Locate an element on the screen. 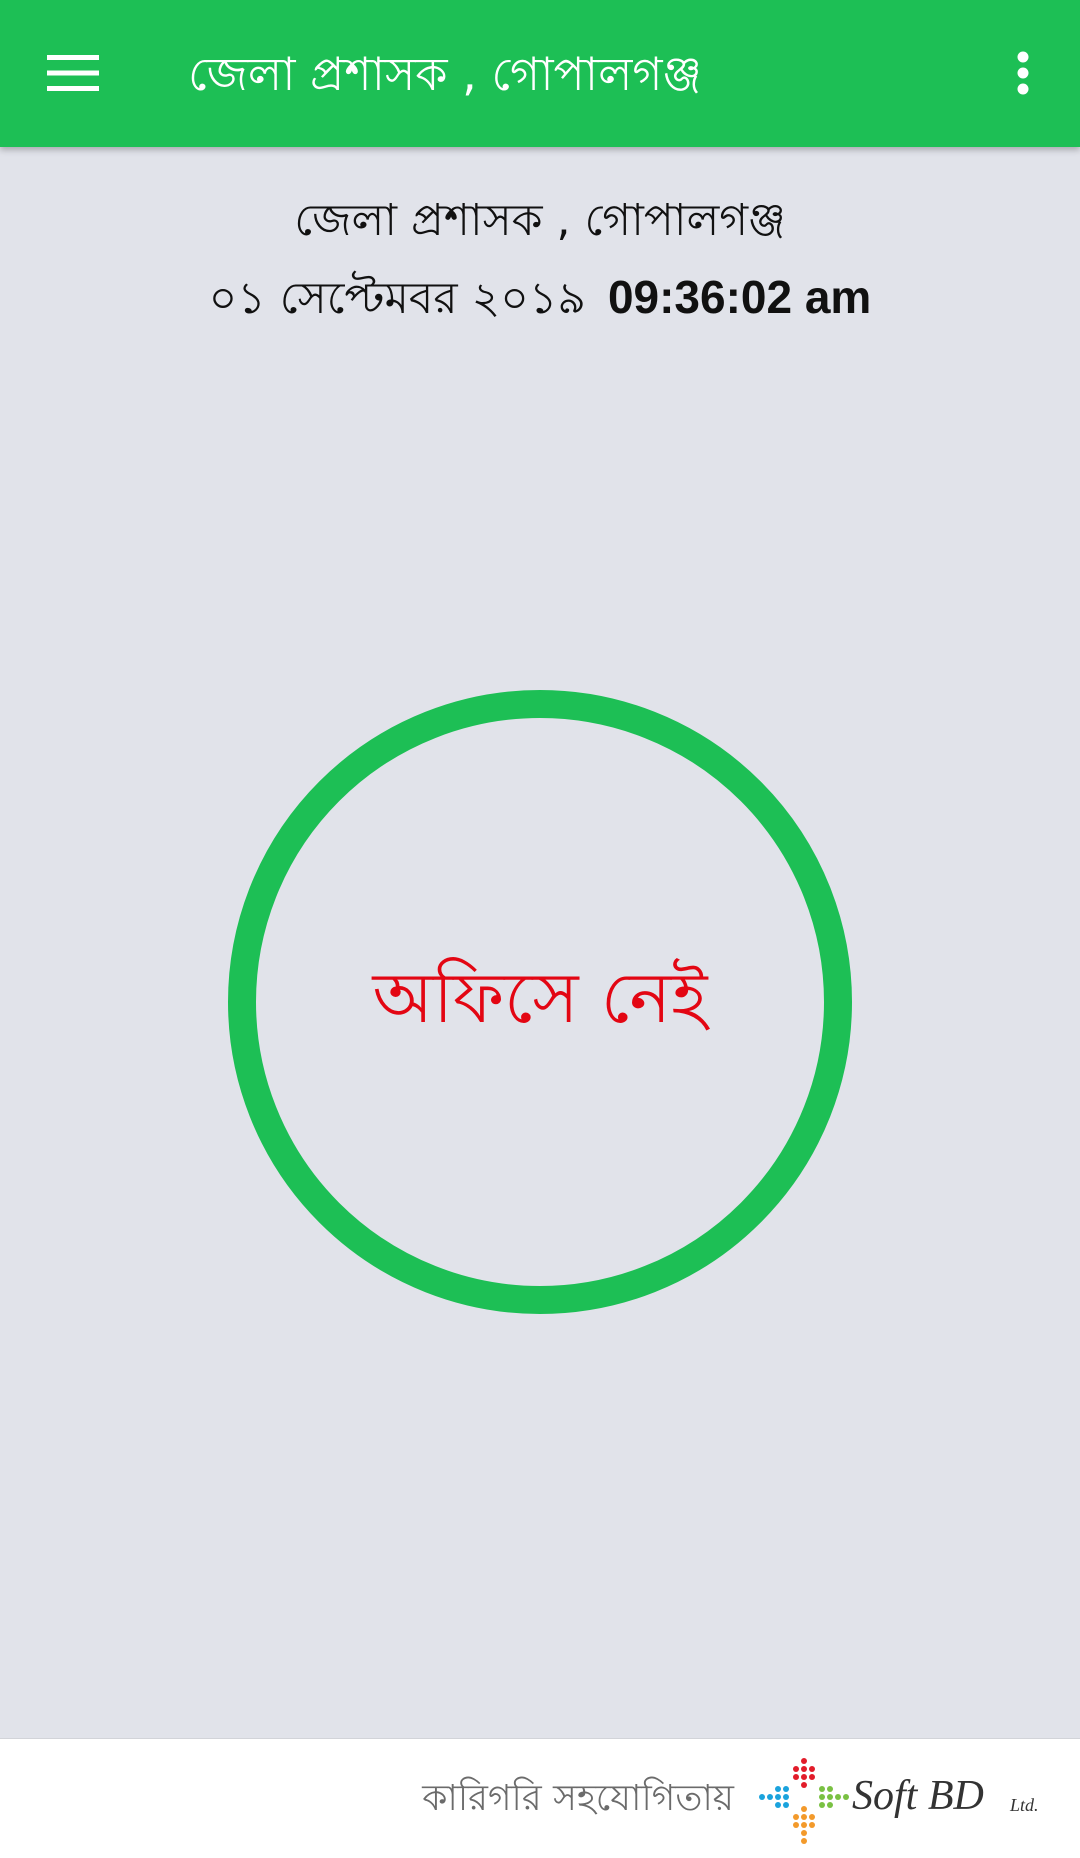  hamburger-menu-icon is located at coordinates (72, 72).